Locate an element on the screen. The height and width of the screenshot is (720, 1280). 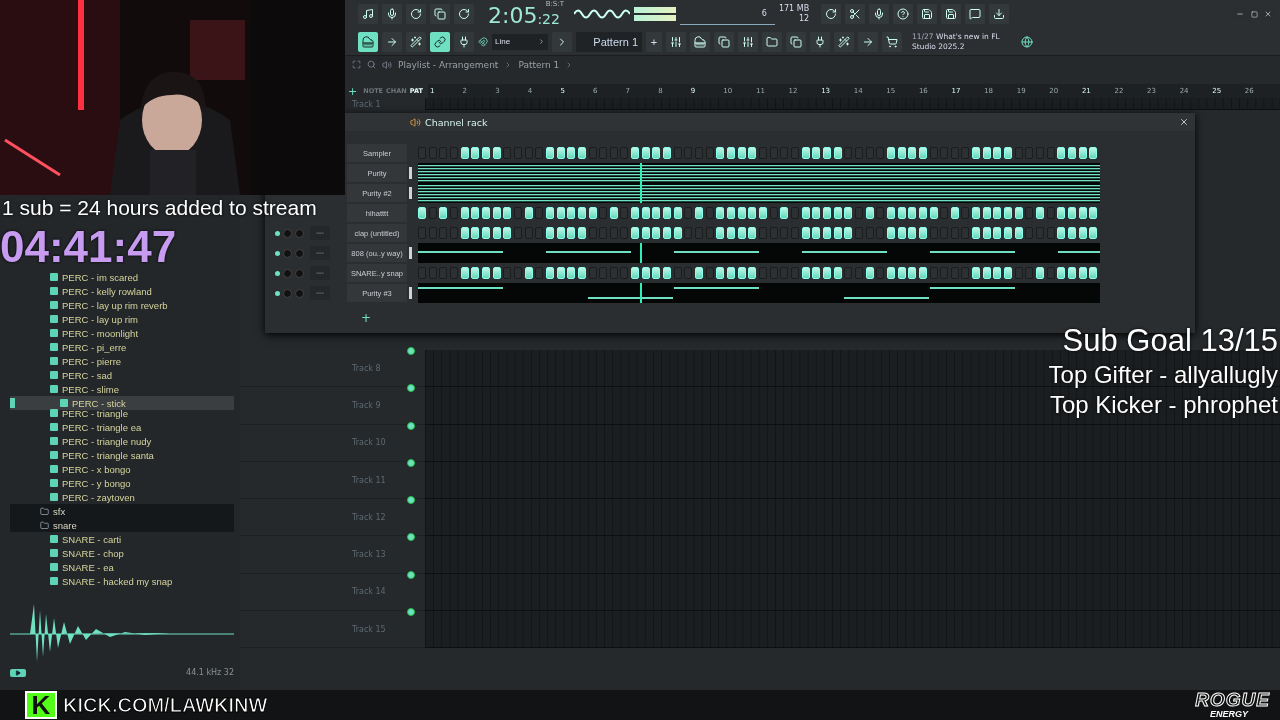
download-icon is located at coordinates (999, 14).